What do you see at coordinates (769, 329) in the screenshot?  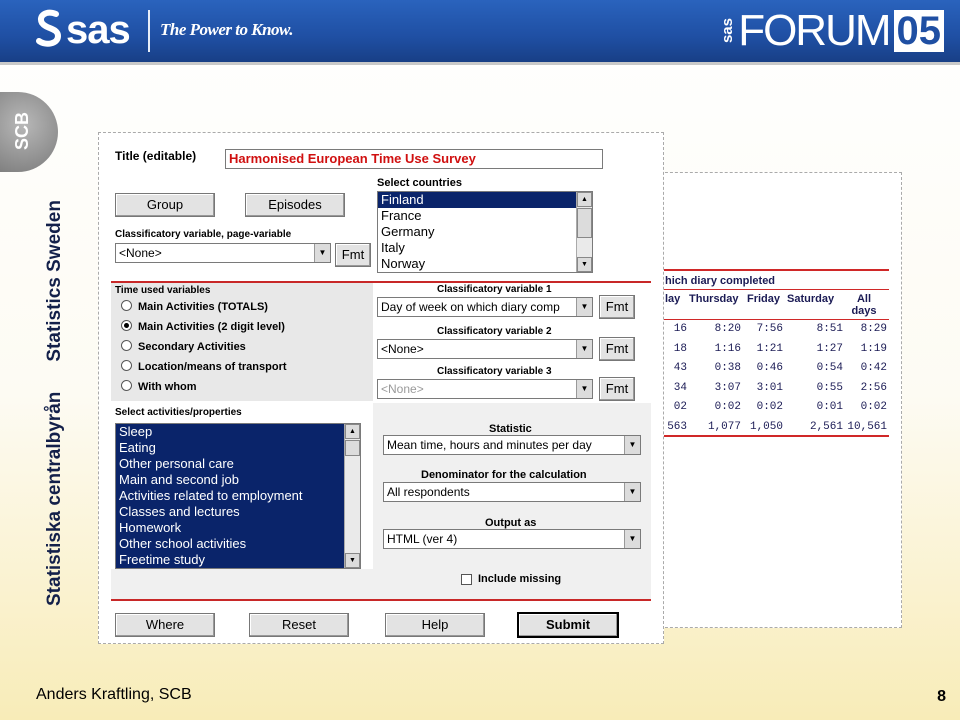 I see `table-cell: 7:56` at bounding box center [769, 329].